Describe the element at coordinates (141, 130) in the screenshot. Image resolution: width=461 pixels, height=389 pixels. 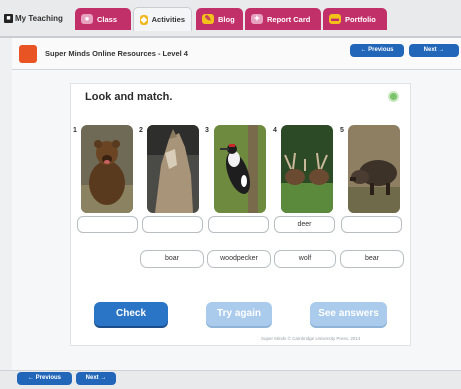
I see `item-number: 2` at that location.